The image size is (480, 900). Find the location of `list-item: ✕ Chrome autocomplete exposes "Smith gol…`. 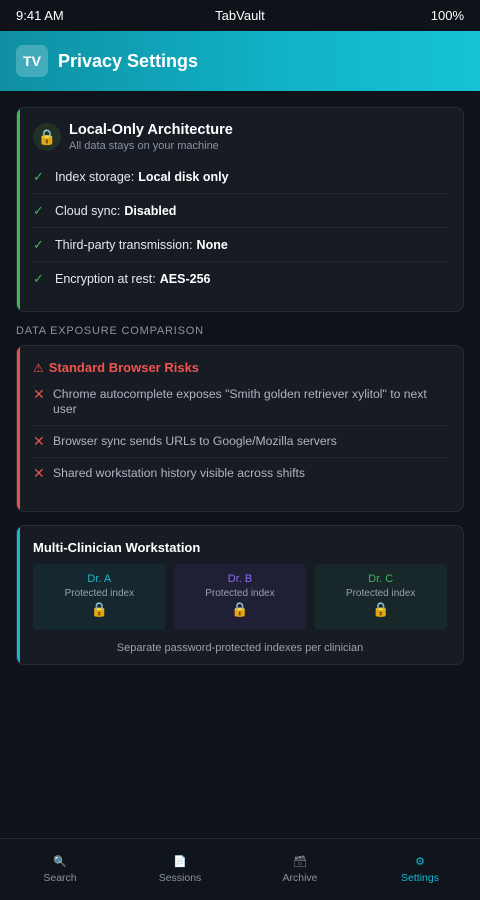

list-item: ✕ Chrome autocomplete exposes "Smith gol… is located at coordinates (240, 402).